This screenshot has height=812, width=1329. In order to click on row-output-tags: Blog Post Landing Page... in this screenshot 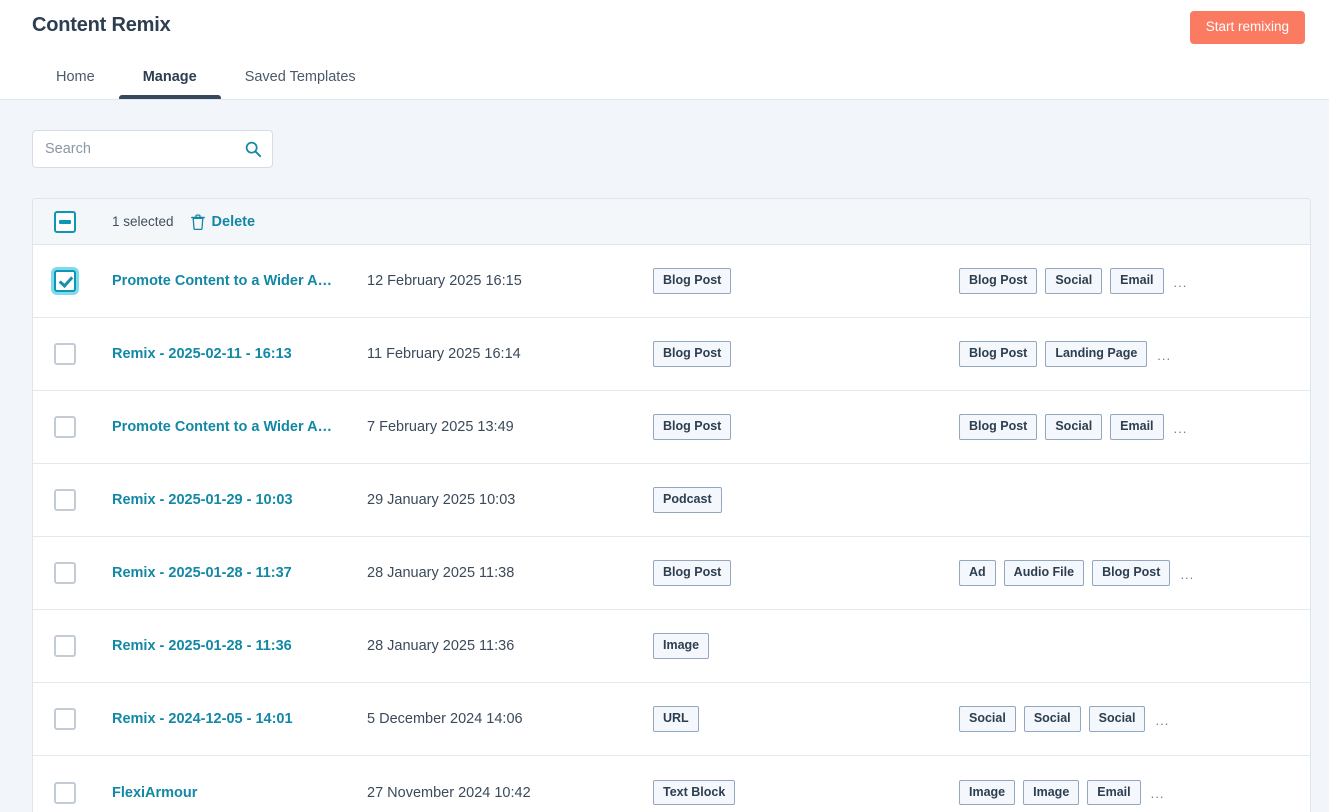, I will do `click(1065, 354)`.